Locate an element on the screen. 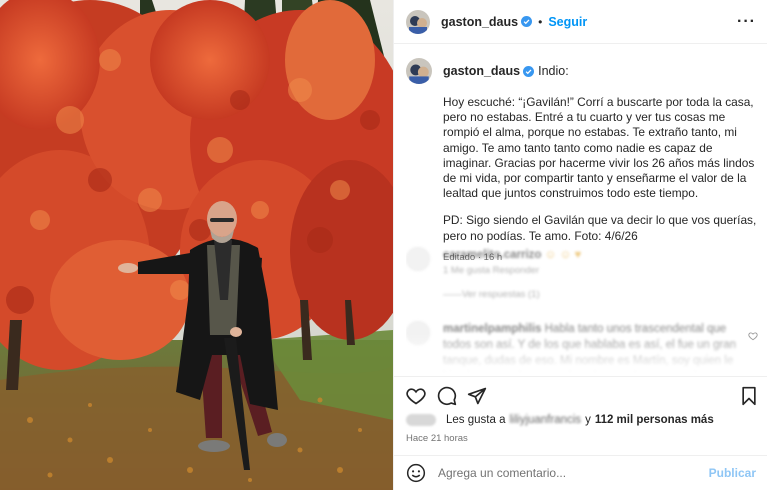 This screenshot has height=490, width=767. post-header: gaston_daus • Seguir ··· is located at coordinates (580, 22).